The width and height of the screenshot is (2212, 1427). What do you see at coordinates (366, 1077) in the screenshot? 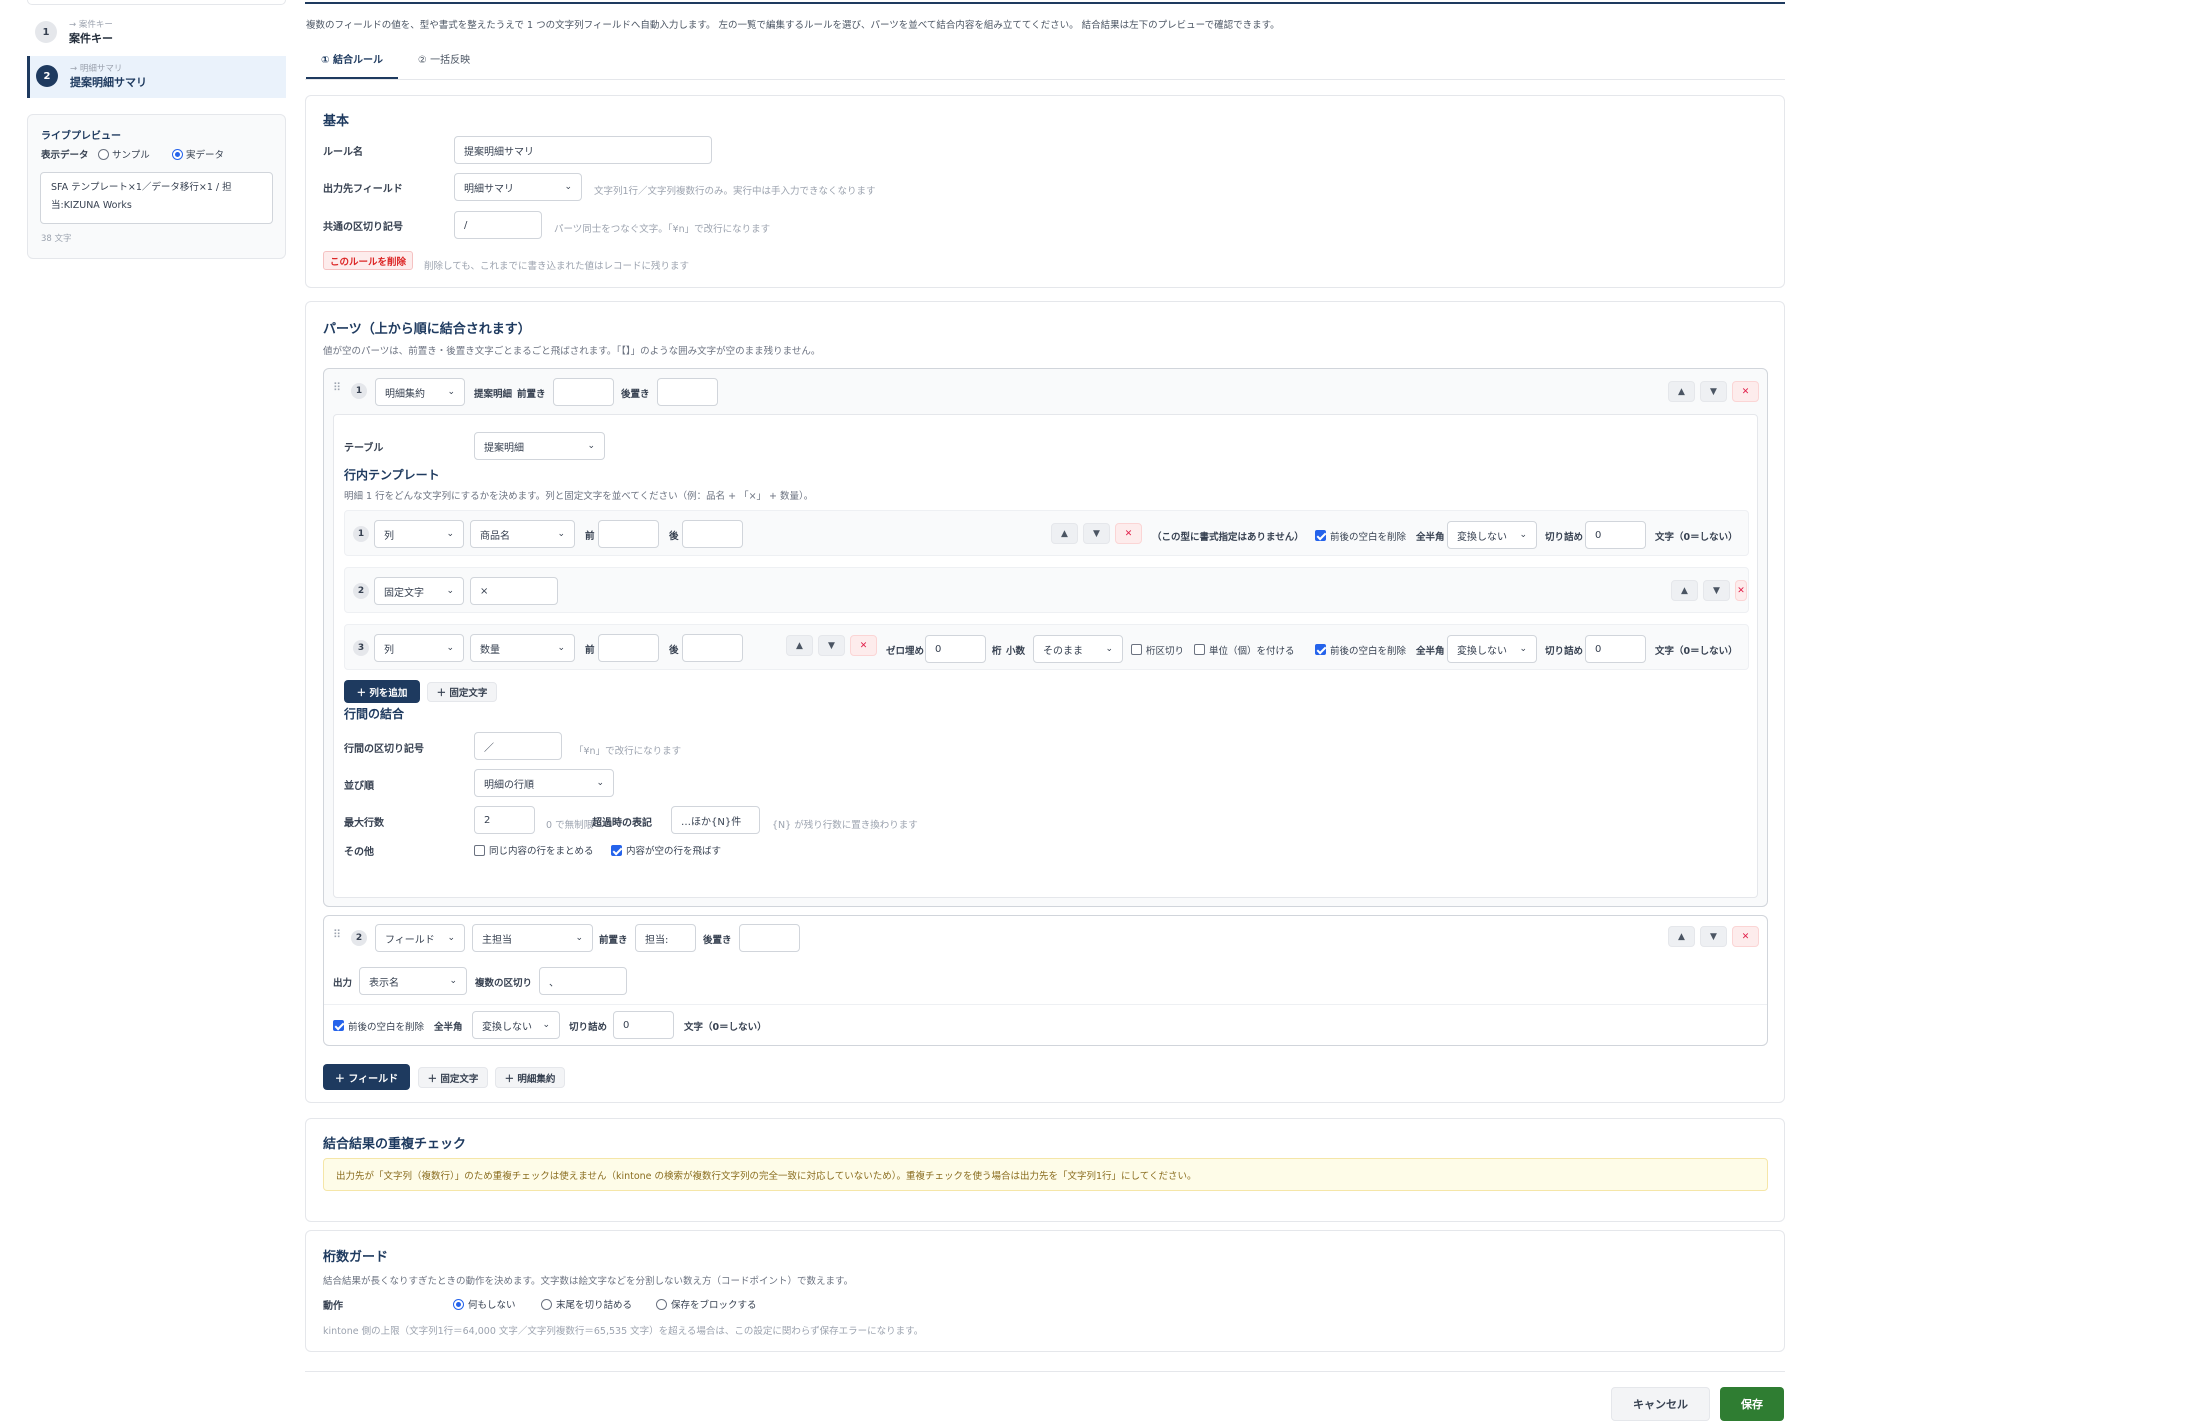
I see `add-field-button: ＋ フィールド` at bounding box center [366, 1077].